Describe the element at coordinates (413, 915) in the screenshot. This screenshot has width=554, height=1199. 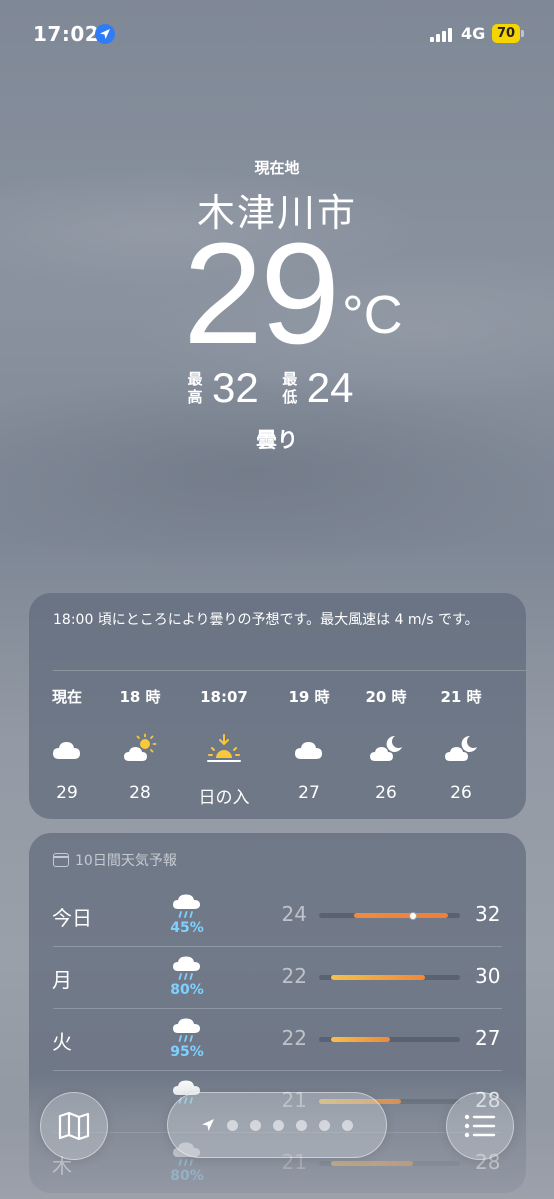
I see `current-temperature-dot` at that location.